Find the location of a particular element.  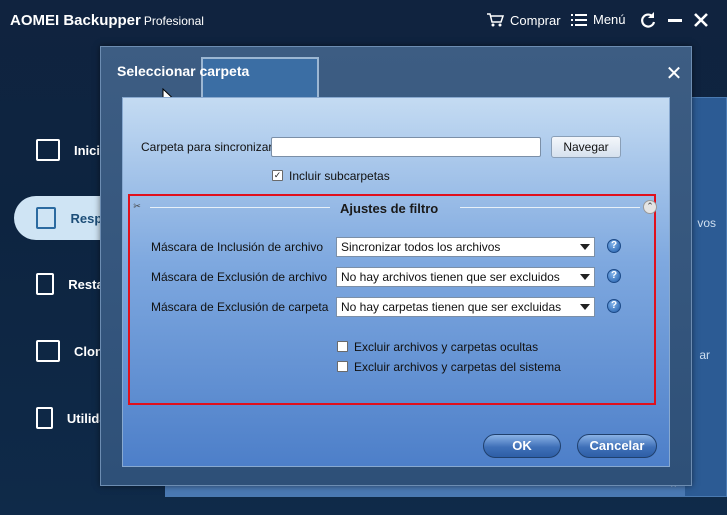

wrench-icon: ✂ is located at coordinates (137, 207).